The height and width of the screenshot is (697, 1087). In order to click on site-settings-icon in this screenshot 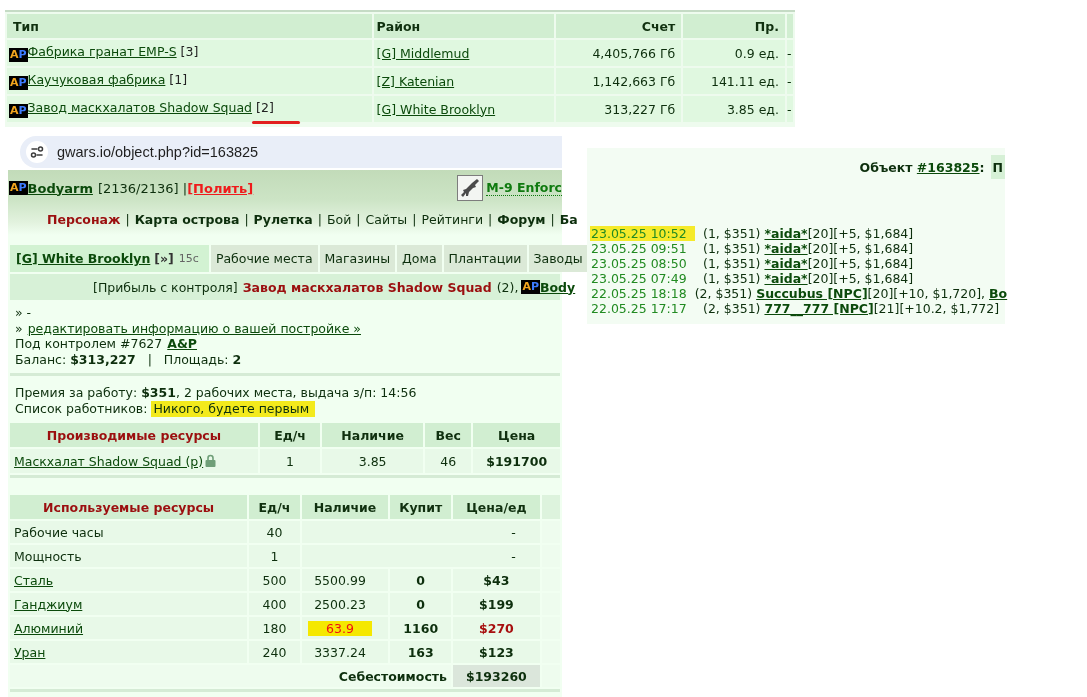, I will do `click(37, 152)`.